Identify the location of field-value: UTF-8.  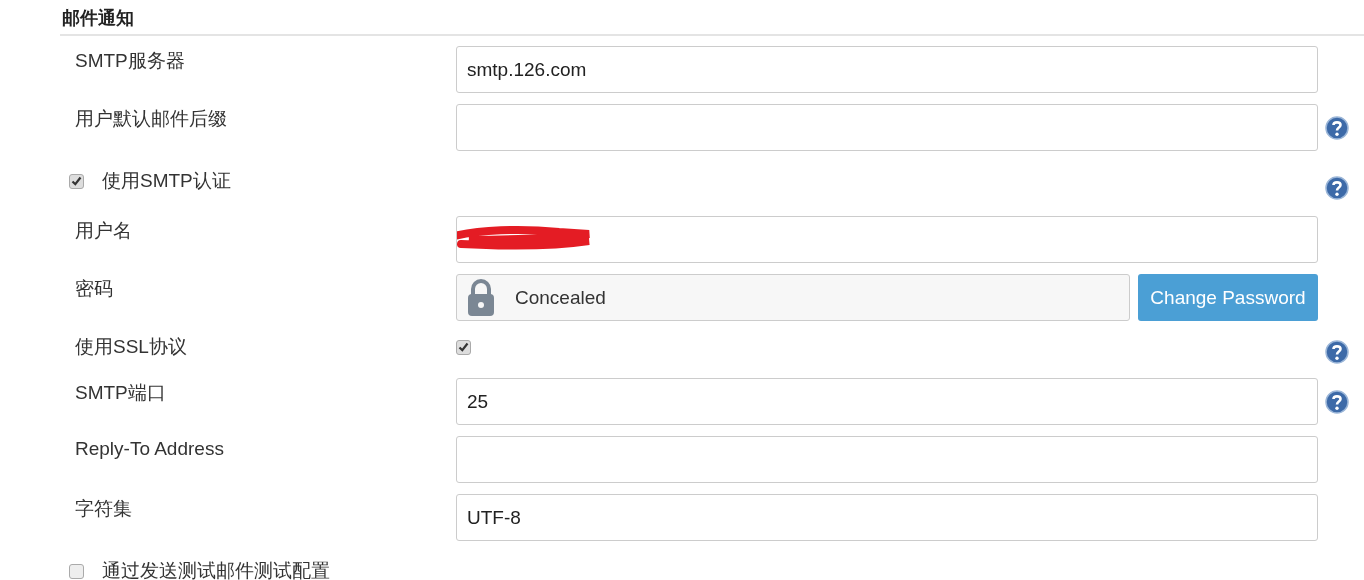
(494, 517).